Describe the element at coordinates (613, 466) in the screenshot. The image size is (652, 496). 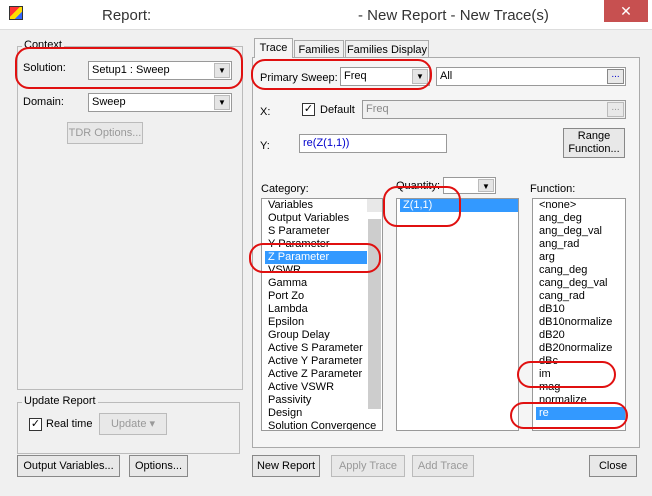
I see `close-button: Close` at that location.